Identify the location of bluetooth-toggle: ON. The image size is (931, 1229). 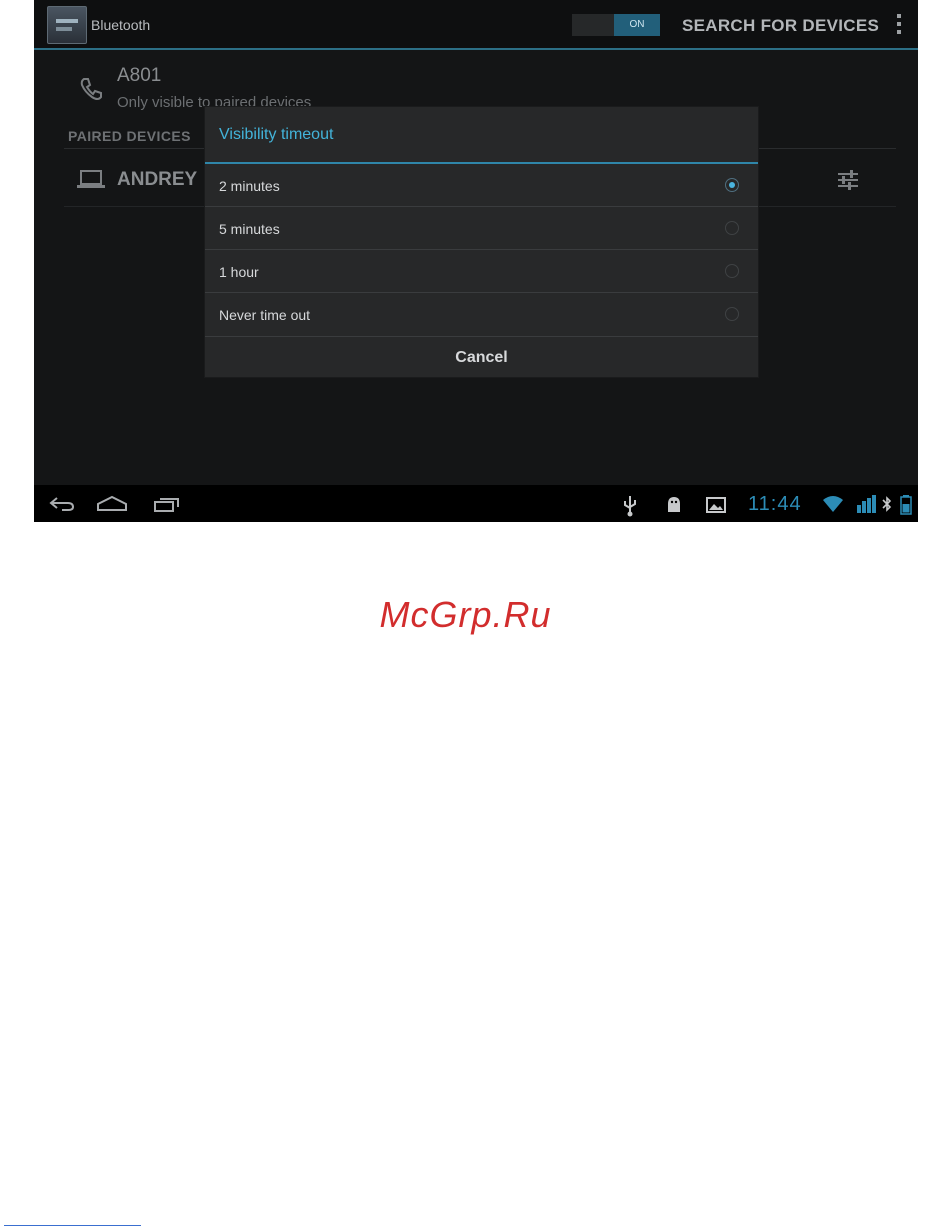
(616, 25).